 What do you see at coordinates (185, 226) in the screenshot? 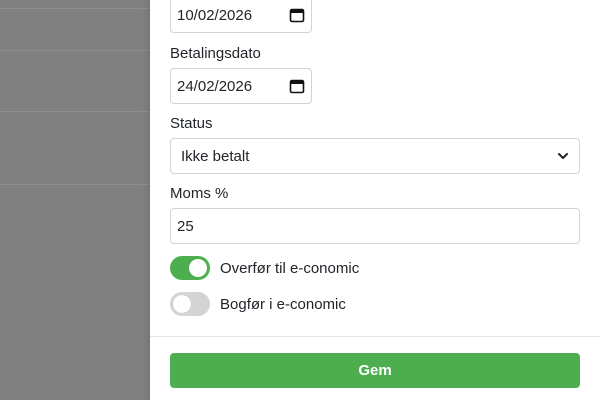
I see `vat-input-value: 25` at bounding box center [185, 226].